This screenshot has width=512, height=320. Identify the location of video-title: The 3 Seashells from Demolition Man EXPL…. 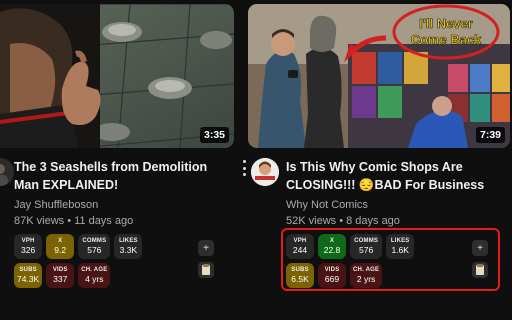
(114, 176).